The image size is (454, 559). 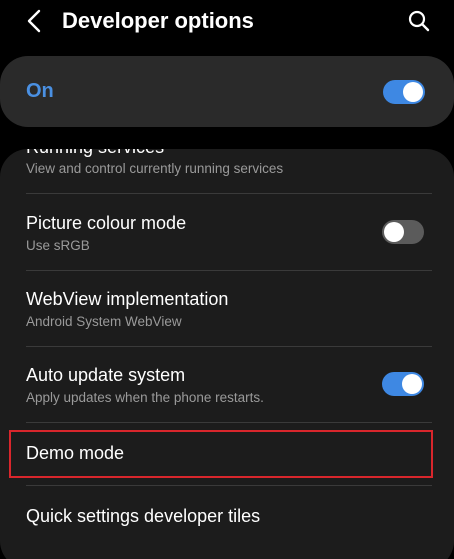 What do you see at coordinates (158, 20) in the screenshot?
I see `page-title: Developer options` at bounding box center [158, 20].